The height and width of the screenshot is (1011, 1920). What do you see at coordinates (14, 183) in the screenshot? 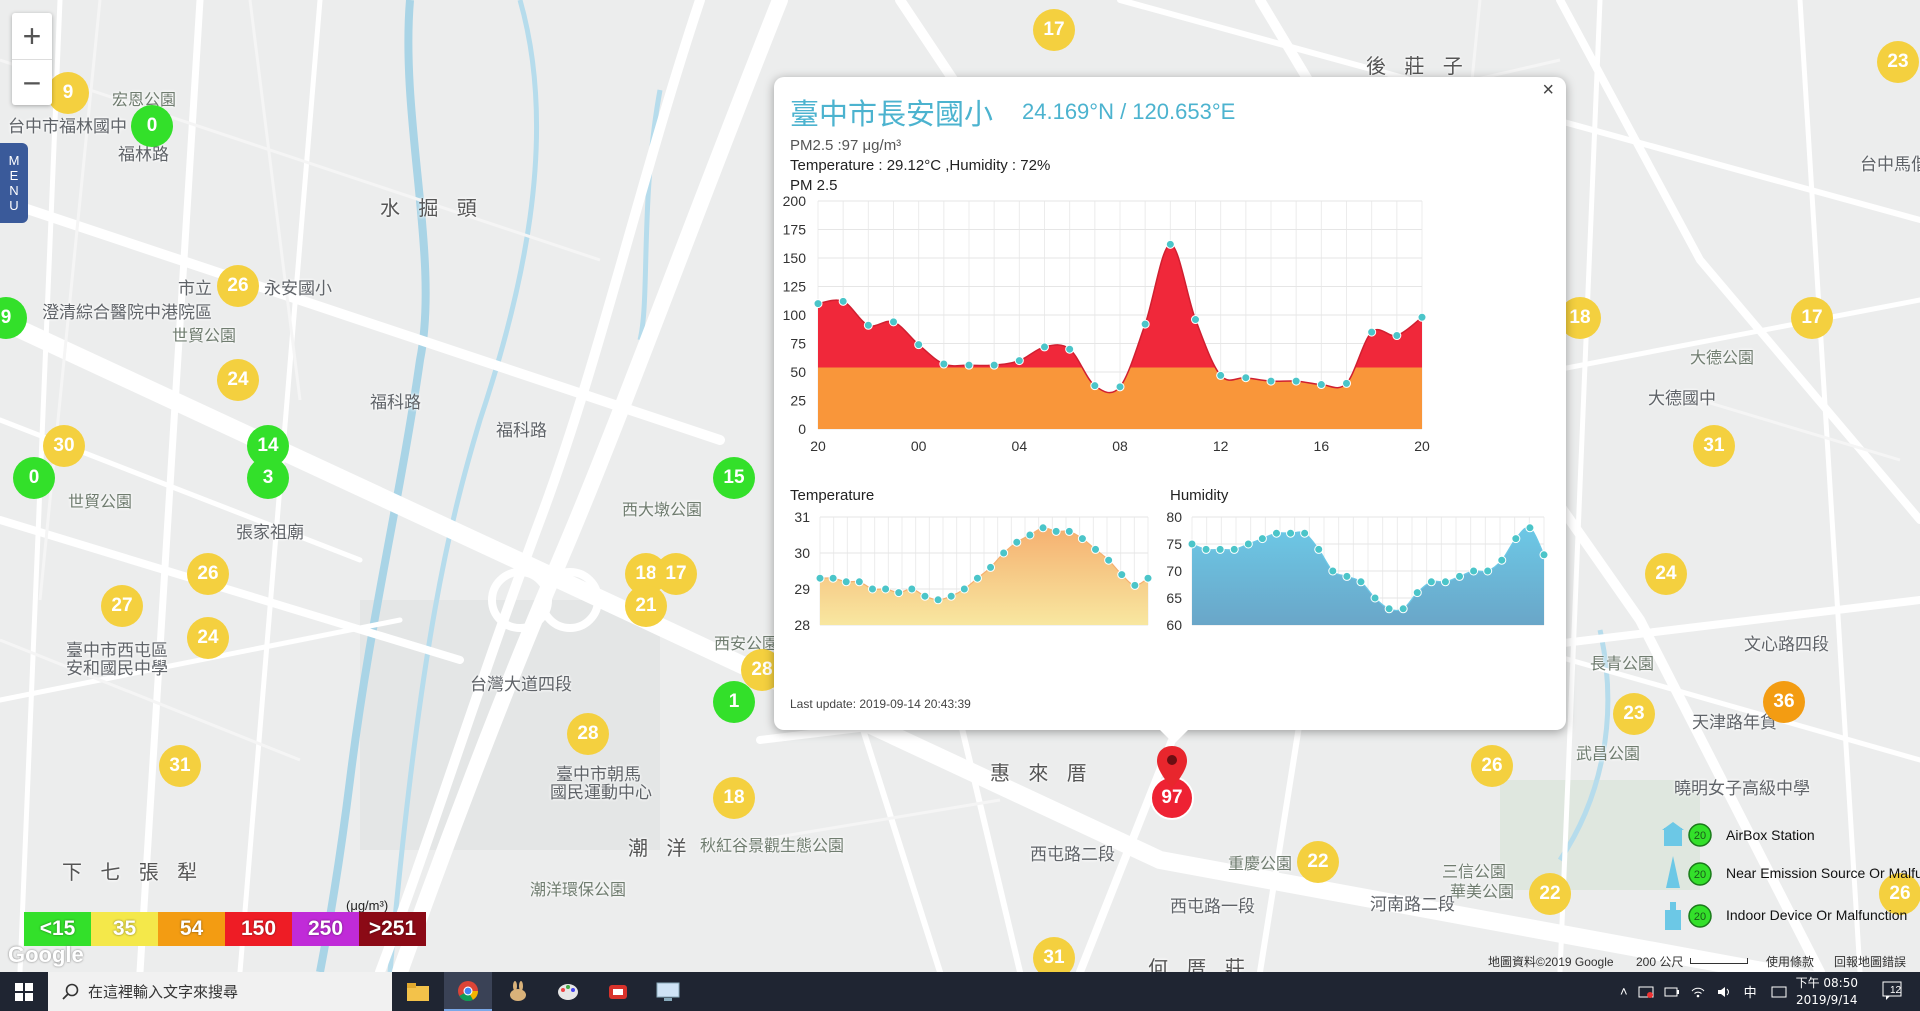
I see `menu-tab: M E N U` at bounding box center [14, 183].